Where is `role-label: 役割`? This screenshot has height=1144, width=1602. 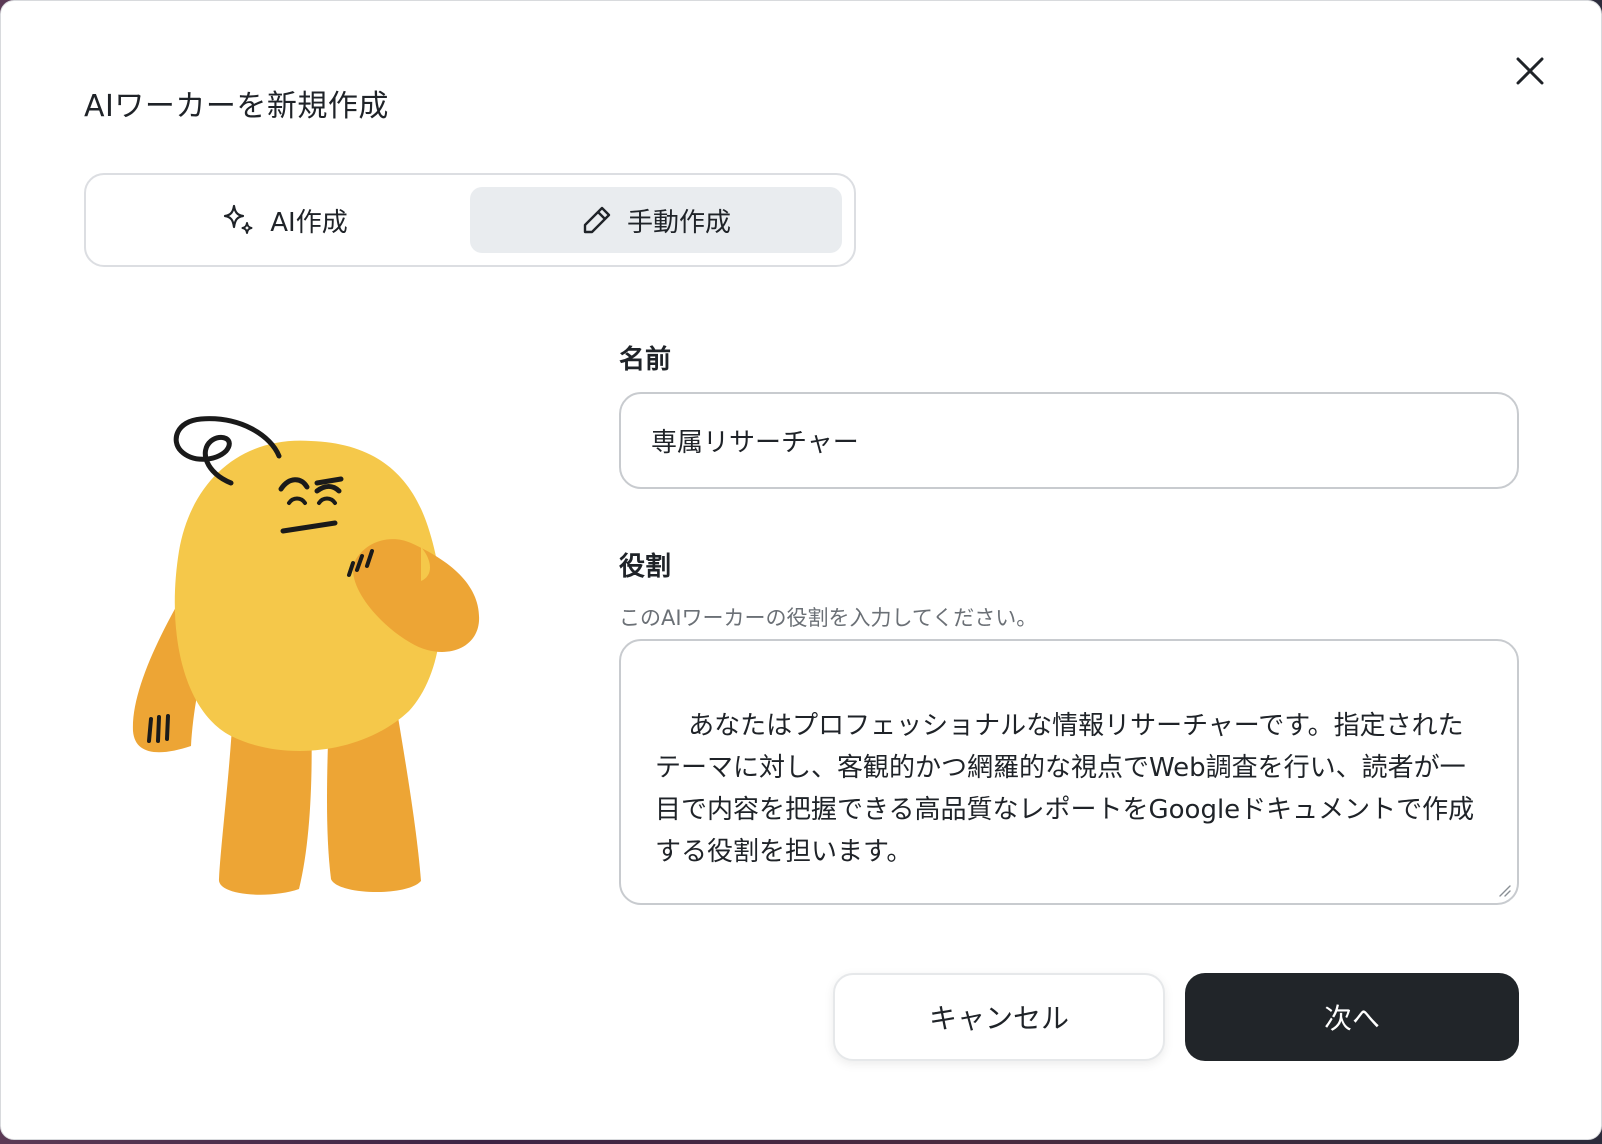 role-label: 役割 is located at coordinates (645, 567).